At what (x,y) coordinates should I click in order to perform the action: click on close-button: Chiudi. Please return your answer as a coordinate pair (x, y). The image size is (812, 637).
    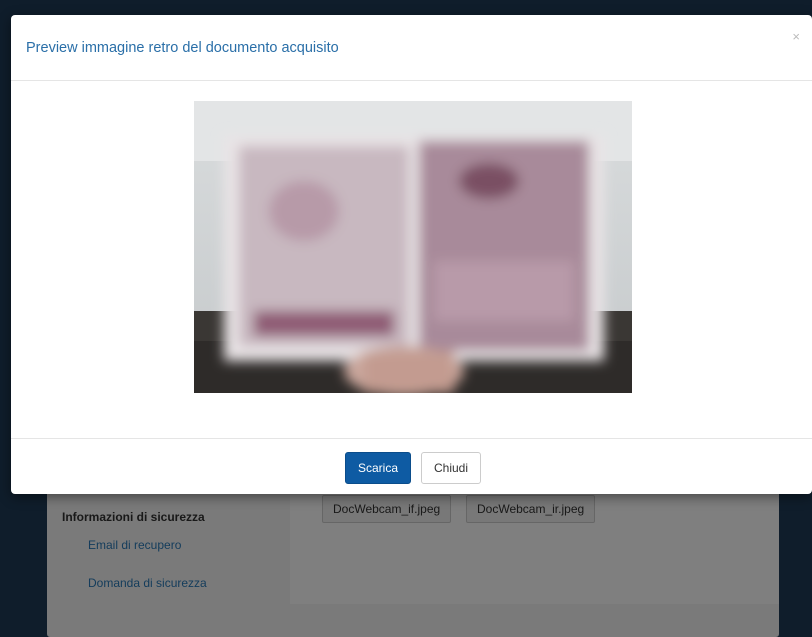
    Looking at the image, I should click on (451, 468).